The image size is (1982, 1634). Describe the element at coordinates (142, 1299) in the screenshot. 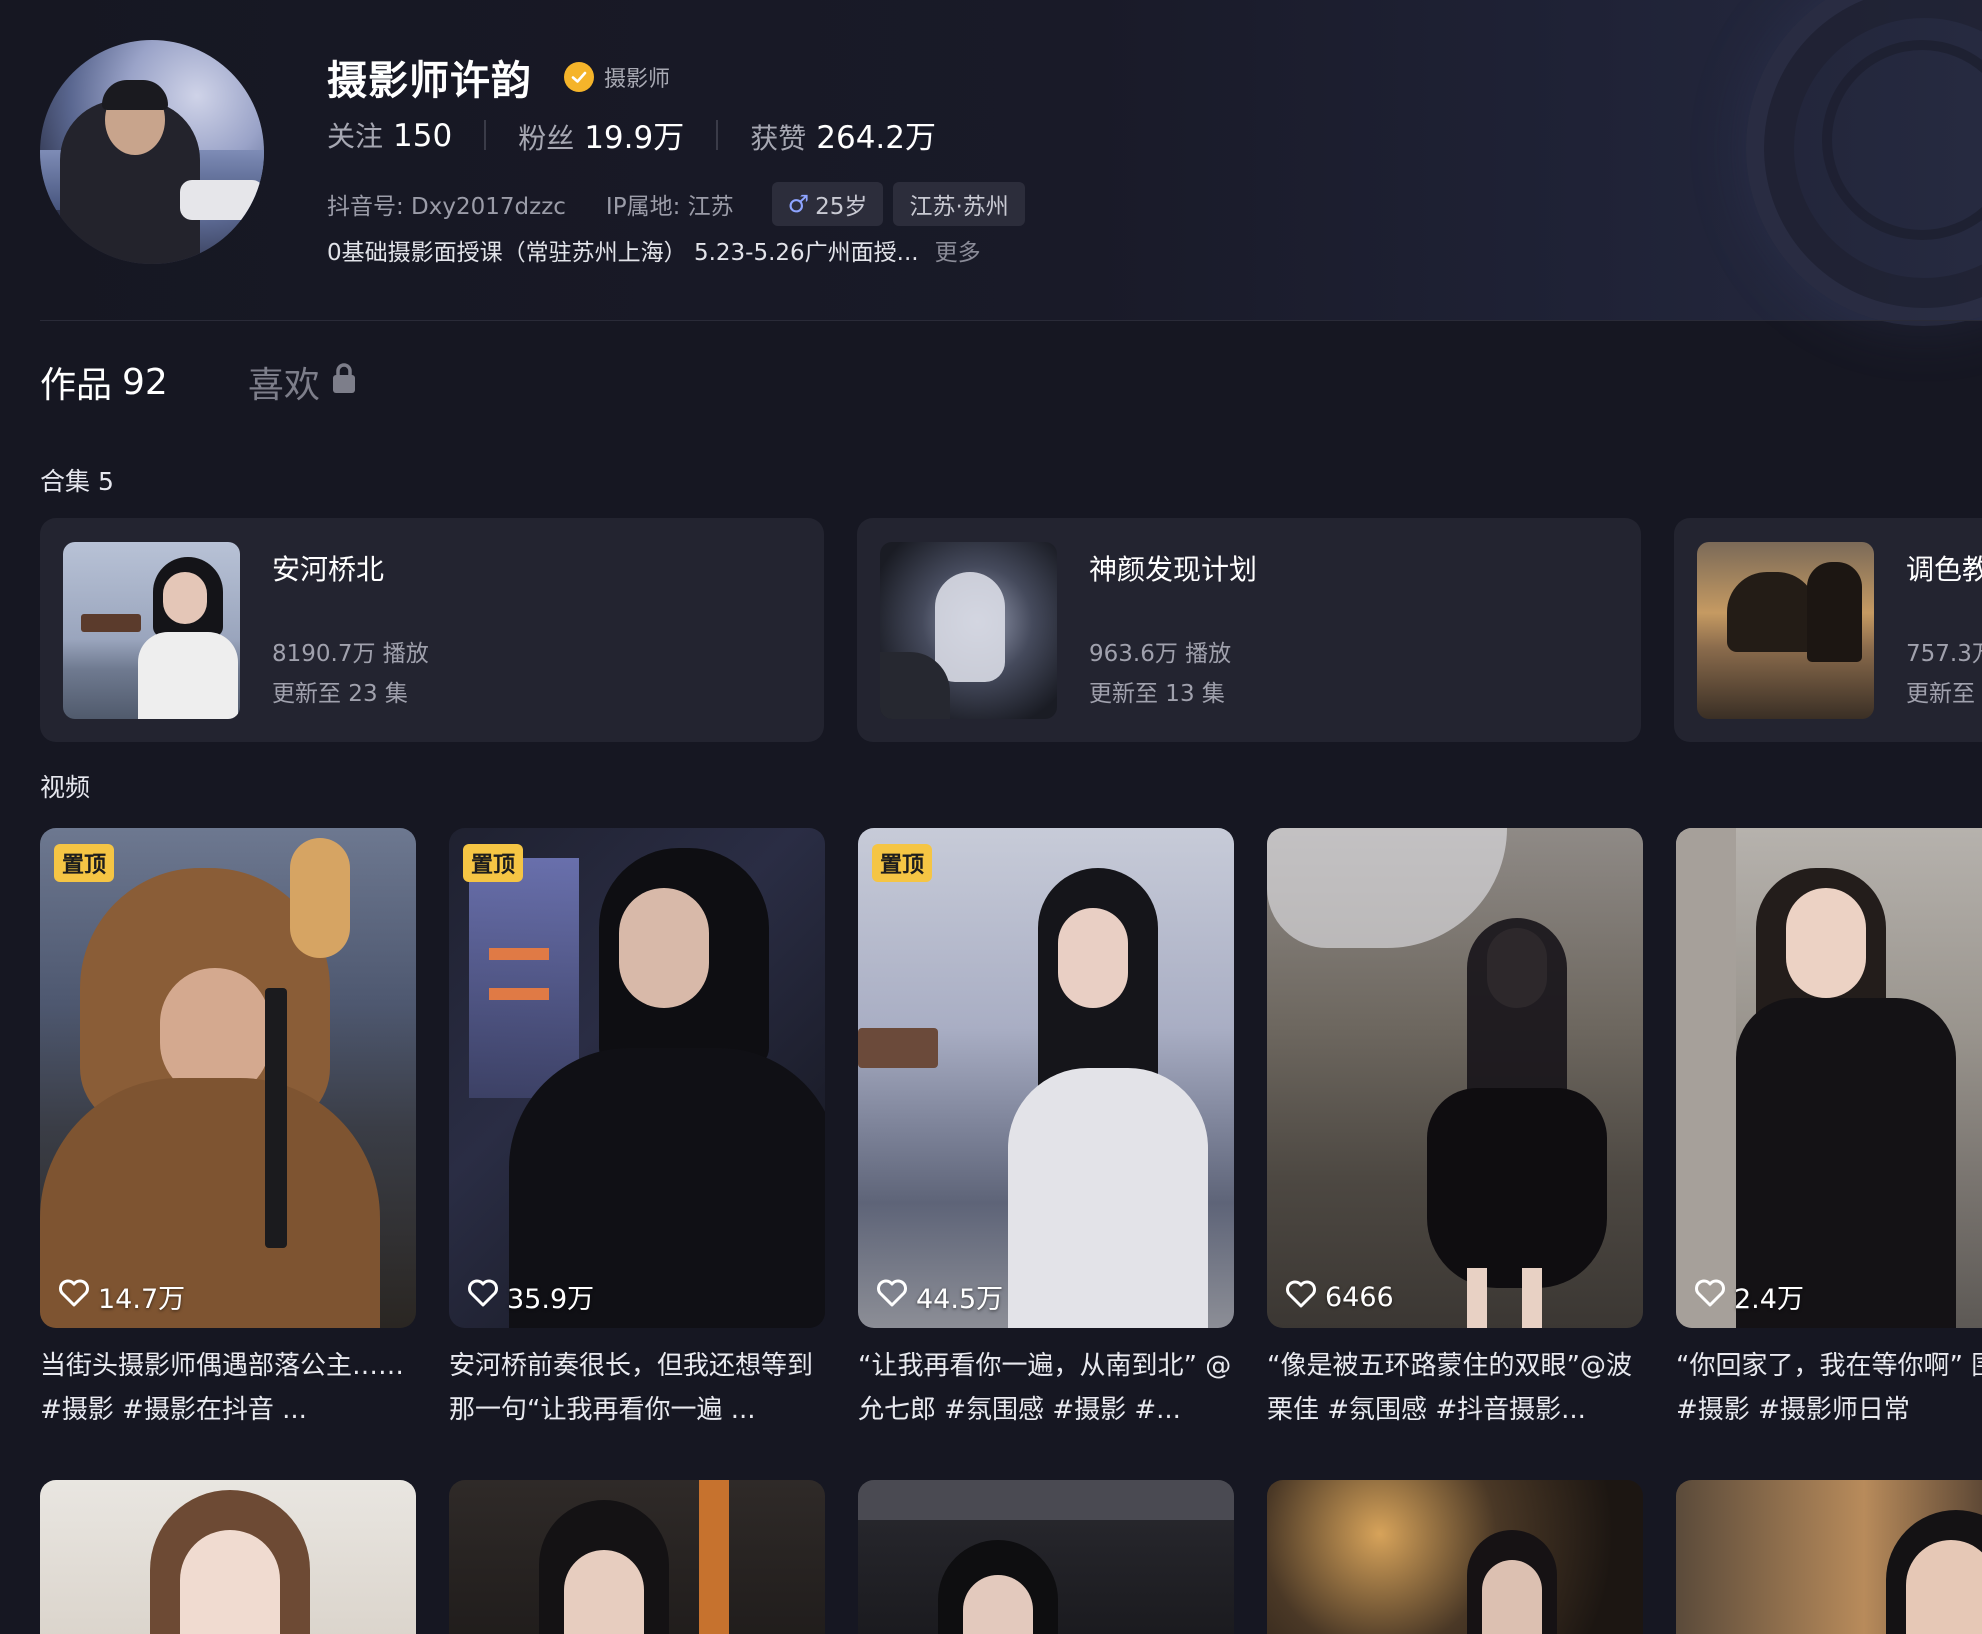

I see `video-likes-count: 14.7万` at that location.